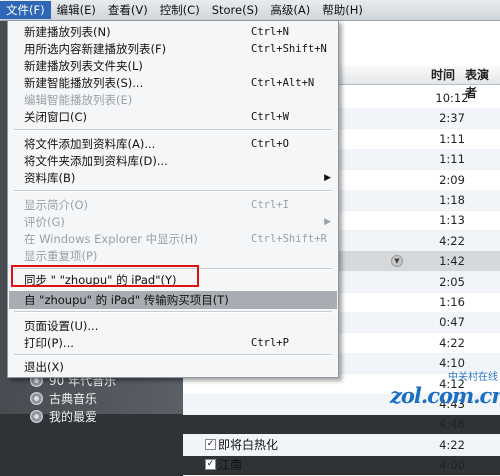 This screenshot has height=476, width=500. What do you see at coordinates (452, 220) in the screenshot?
I see `track-time: 1:13` at bounding box center [452, 220].